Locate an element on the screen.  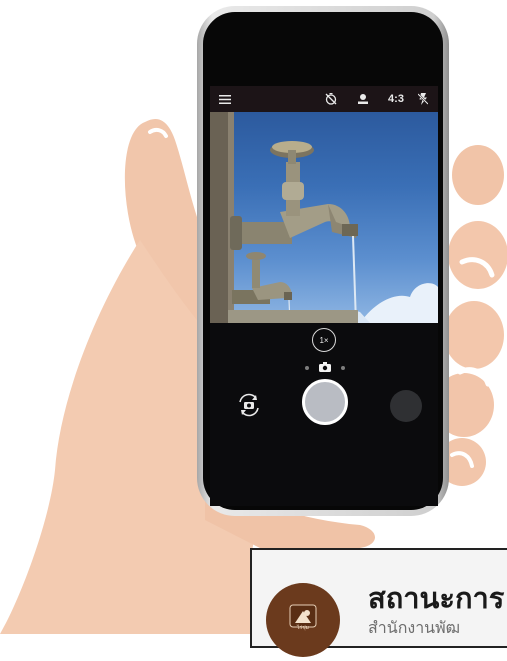
timer-off-icon is located at coordinates (331, 99).